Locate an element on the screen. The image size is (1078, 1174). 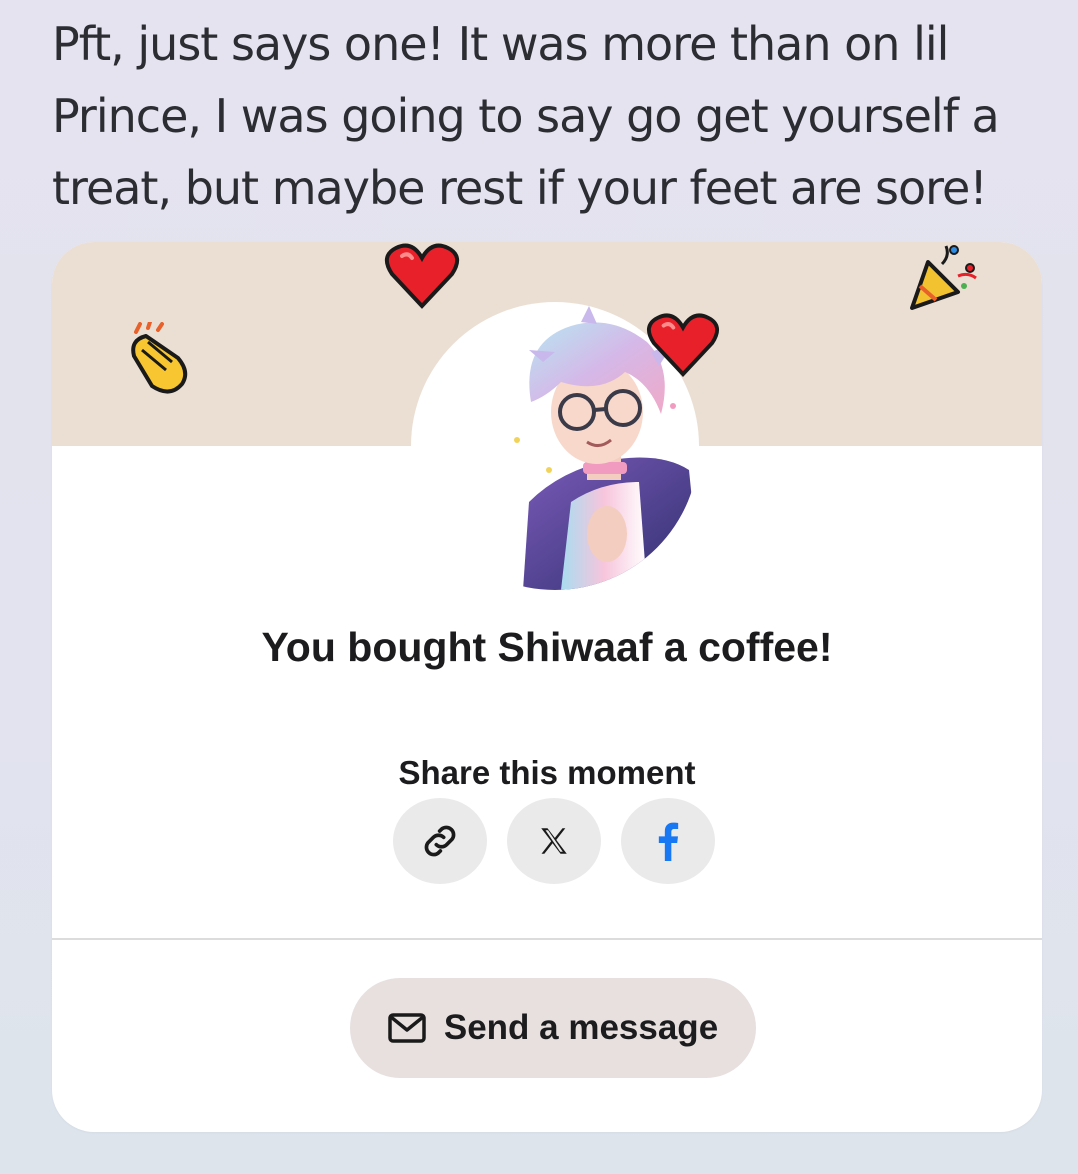
card-divider is located at coordinates (547, 939).